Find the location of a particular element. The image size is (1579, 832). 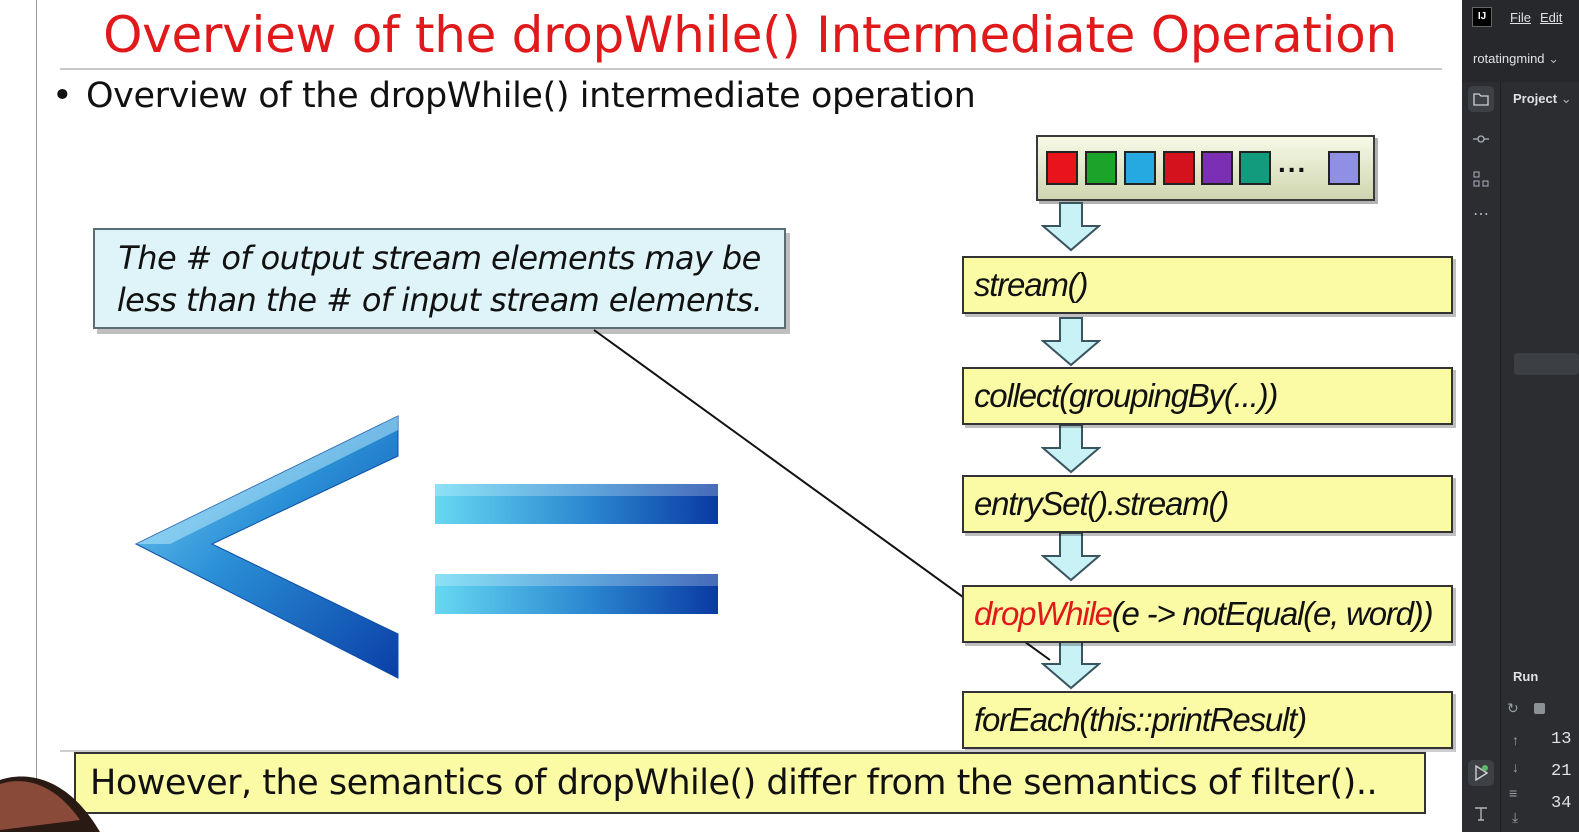

project-name: rotatingmind is located at coordinates (1509, 58).